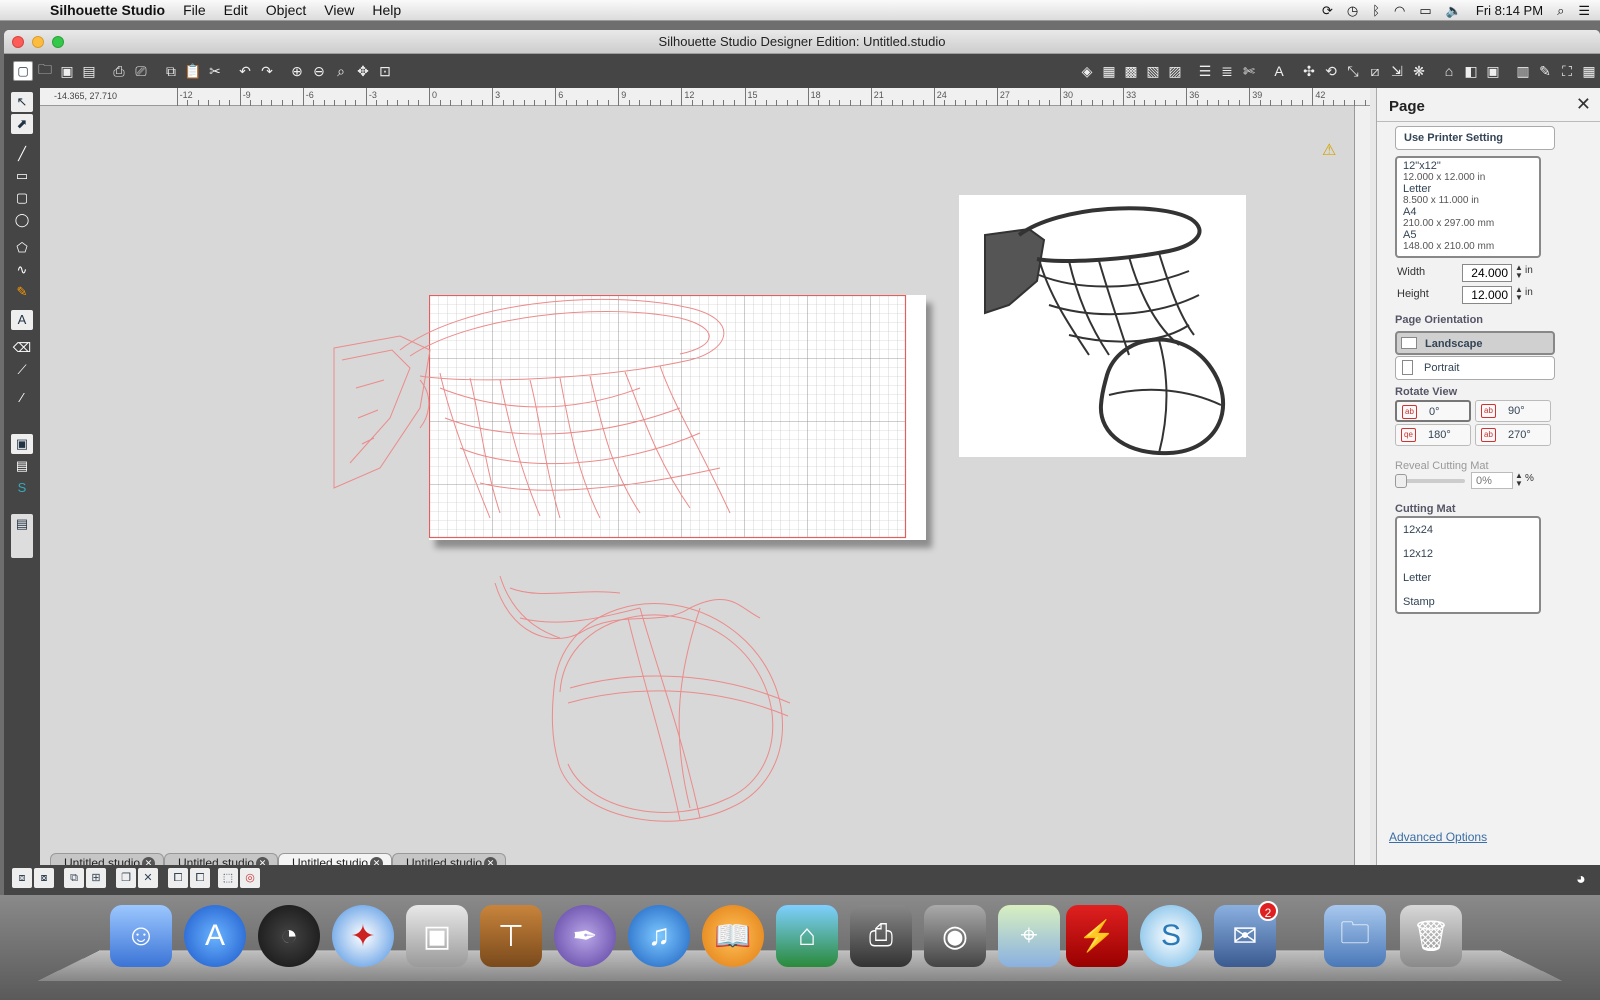 This screenshot has height=1000, width=1600. I want to click on cutting-mat-list: 12x24 12x12 Letter Stamp, so click(1468, 565).